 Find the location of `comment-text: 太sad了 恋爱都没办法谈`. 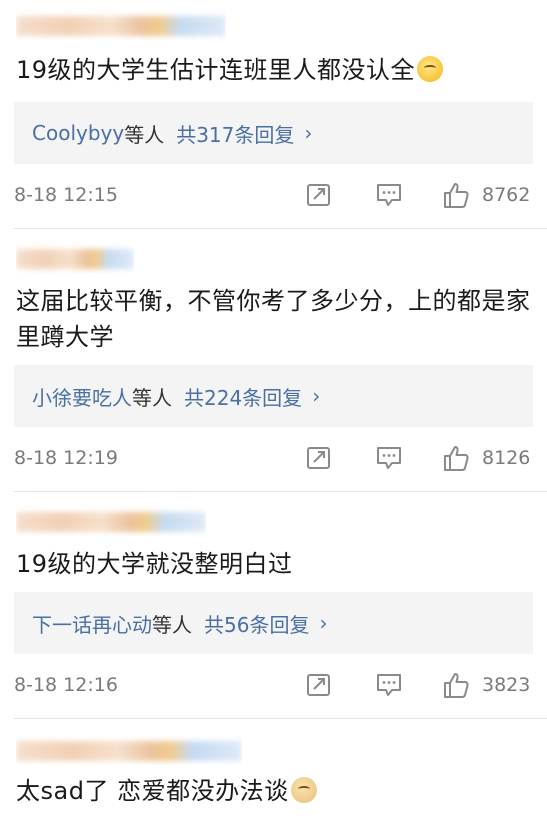

comment-text: 太sad了 恋爱都没办法谈 is located at coordinates (273, 790).